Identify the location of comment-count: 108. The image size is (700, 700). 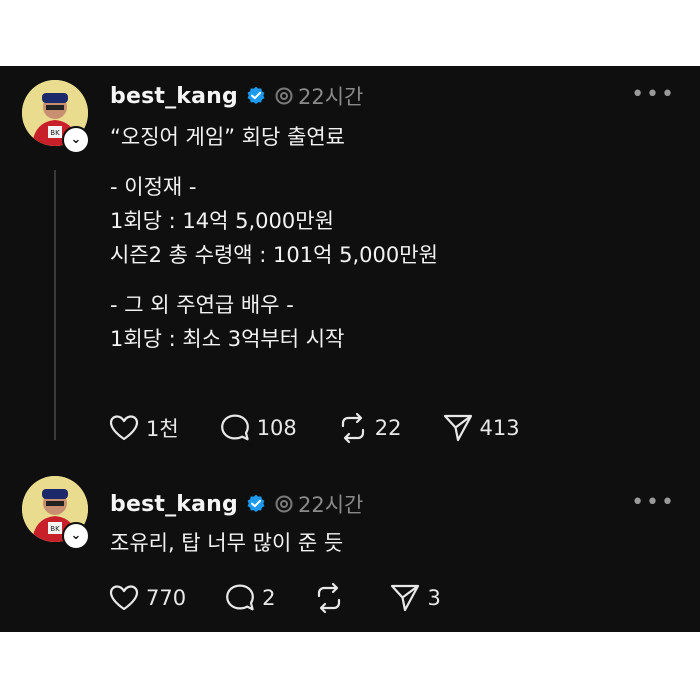
(276, 428).